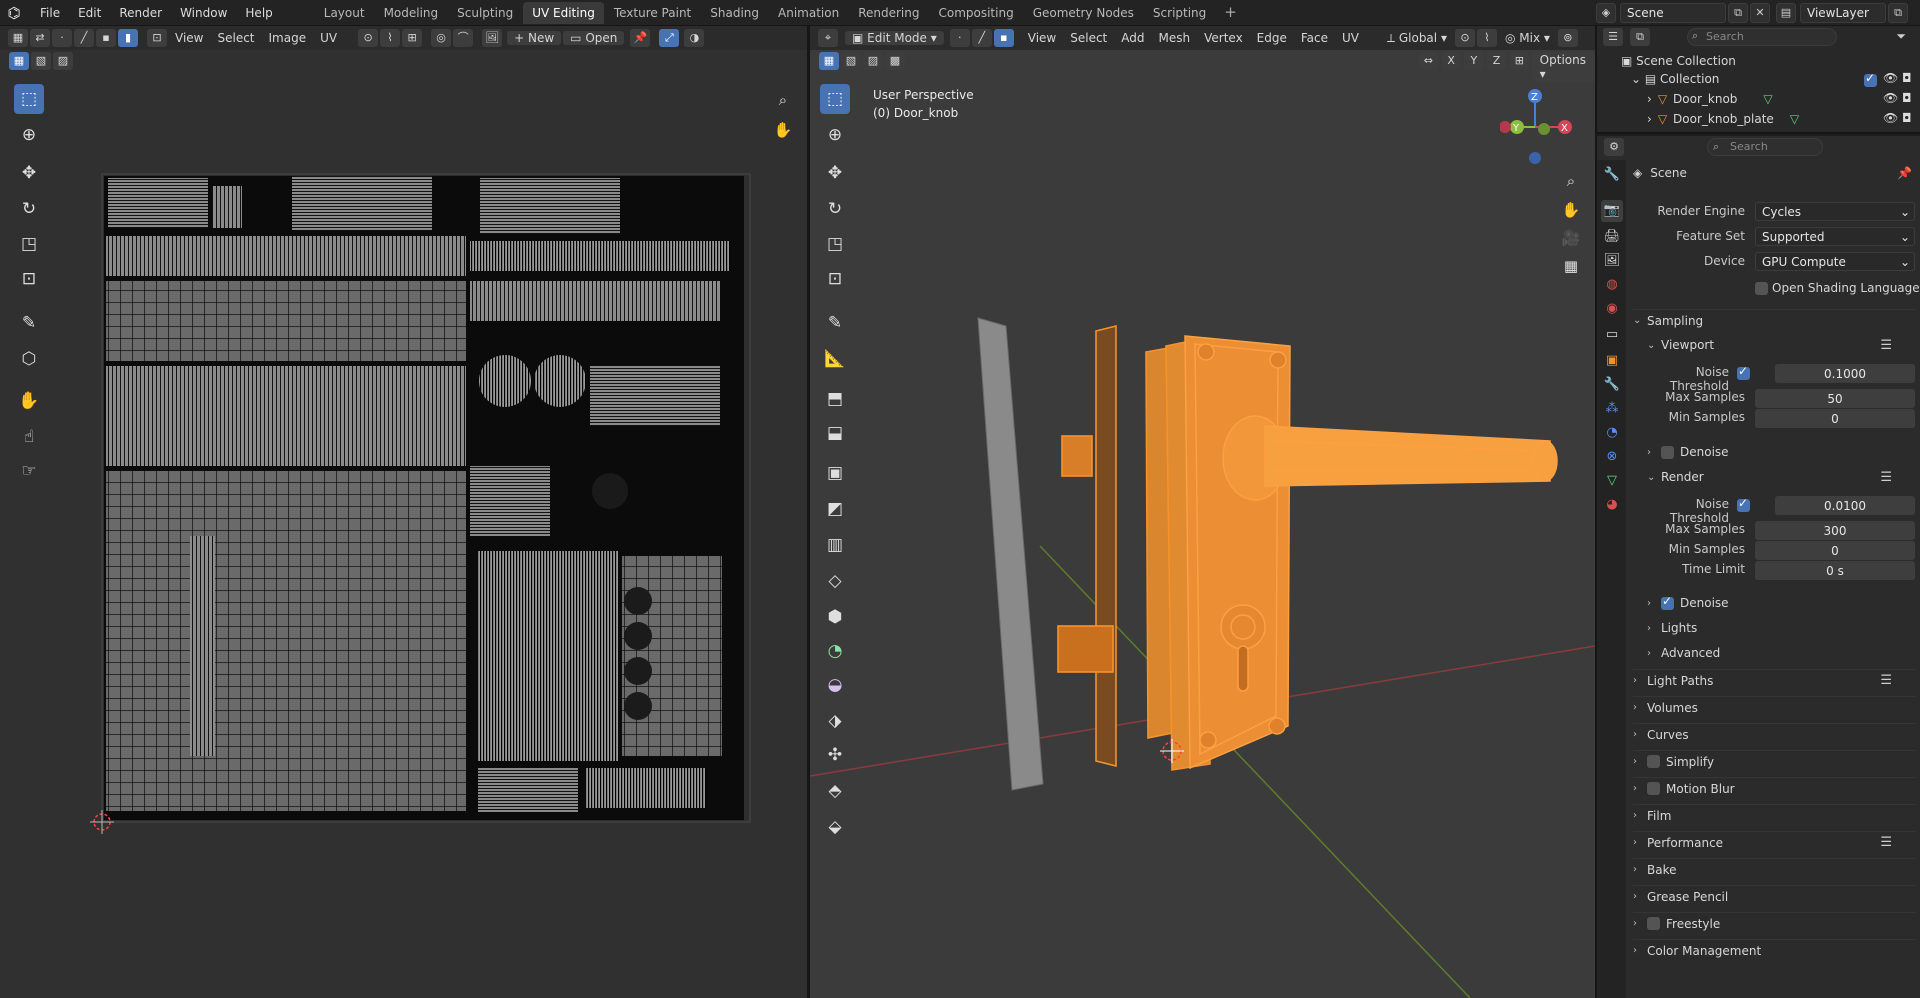 This screenshot has height=998, width=1920. I want to click on tab-modeling: Modeling, so click(411, 13).